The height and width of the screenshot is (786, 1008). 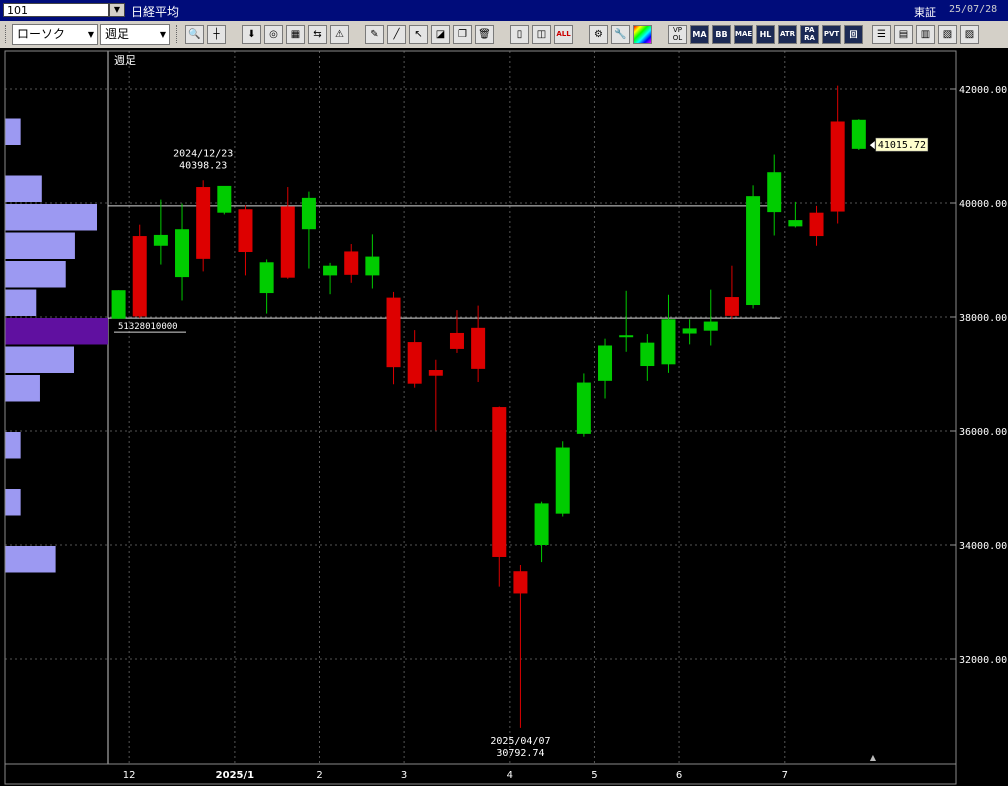 What do you see at coordinates (273, 34) in the screenshot?
I see `magnifier-icon: ◎` at bounding box center [273, 34].